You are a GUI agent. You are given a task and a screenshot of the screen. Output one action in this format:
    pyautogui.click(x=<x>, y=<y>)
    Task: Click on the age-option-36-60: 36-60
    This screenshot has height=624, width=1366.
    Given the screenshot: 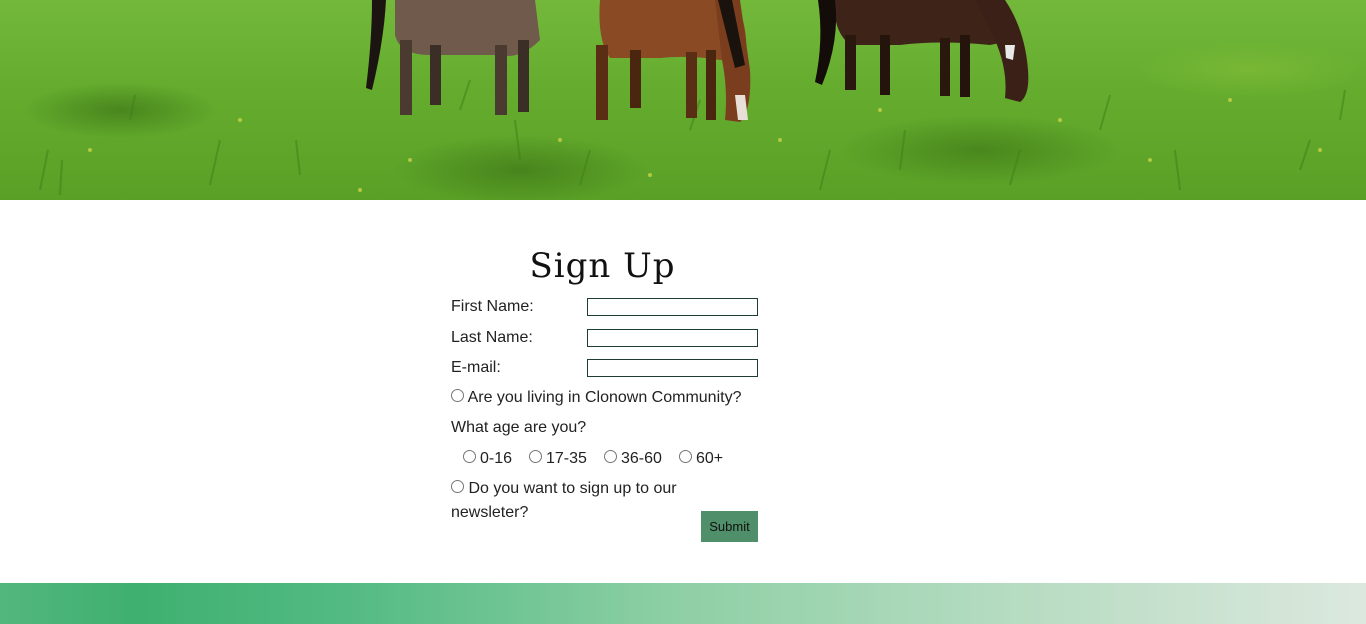 What is the action you would take?
    pyautogui.click(x=633, y=459)
    